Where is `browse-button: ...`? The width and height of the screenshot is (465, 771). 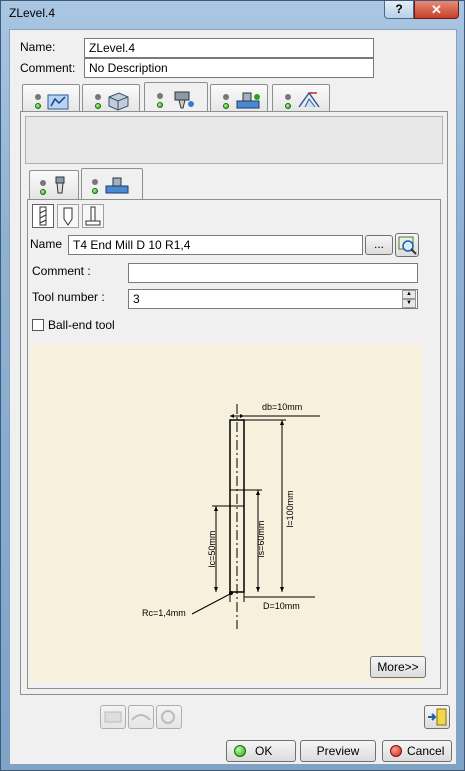 browse-button: ... is located at coordinates (379, 245).